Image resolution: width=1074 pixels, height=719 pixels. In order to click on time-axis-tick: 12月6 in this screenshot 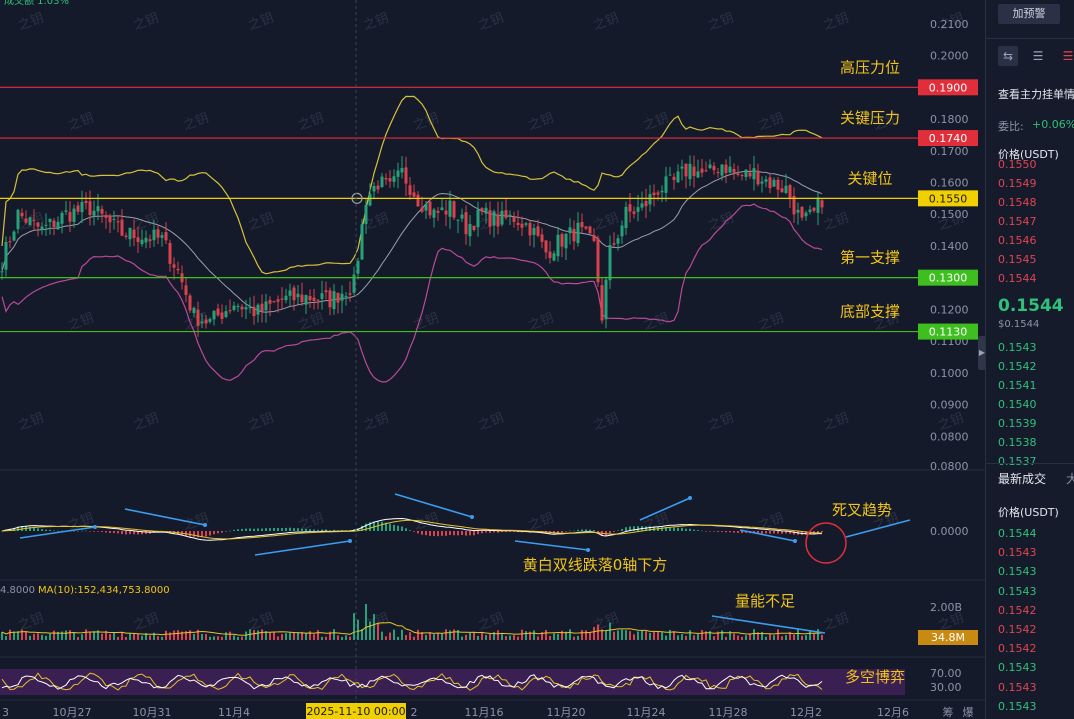, I will do `click(893, 712)`.